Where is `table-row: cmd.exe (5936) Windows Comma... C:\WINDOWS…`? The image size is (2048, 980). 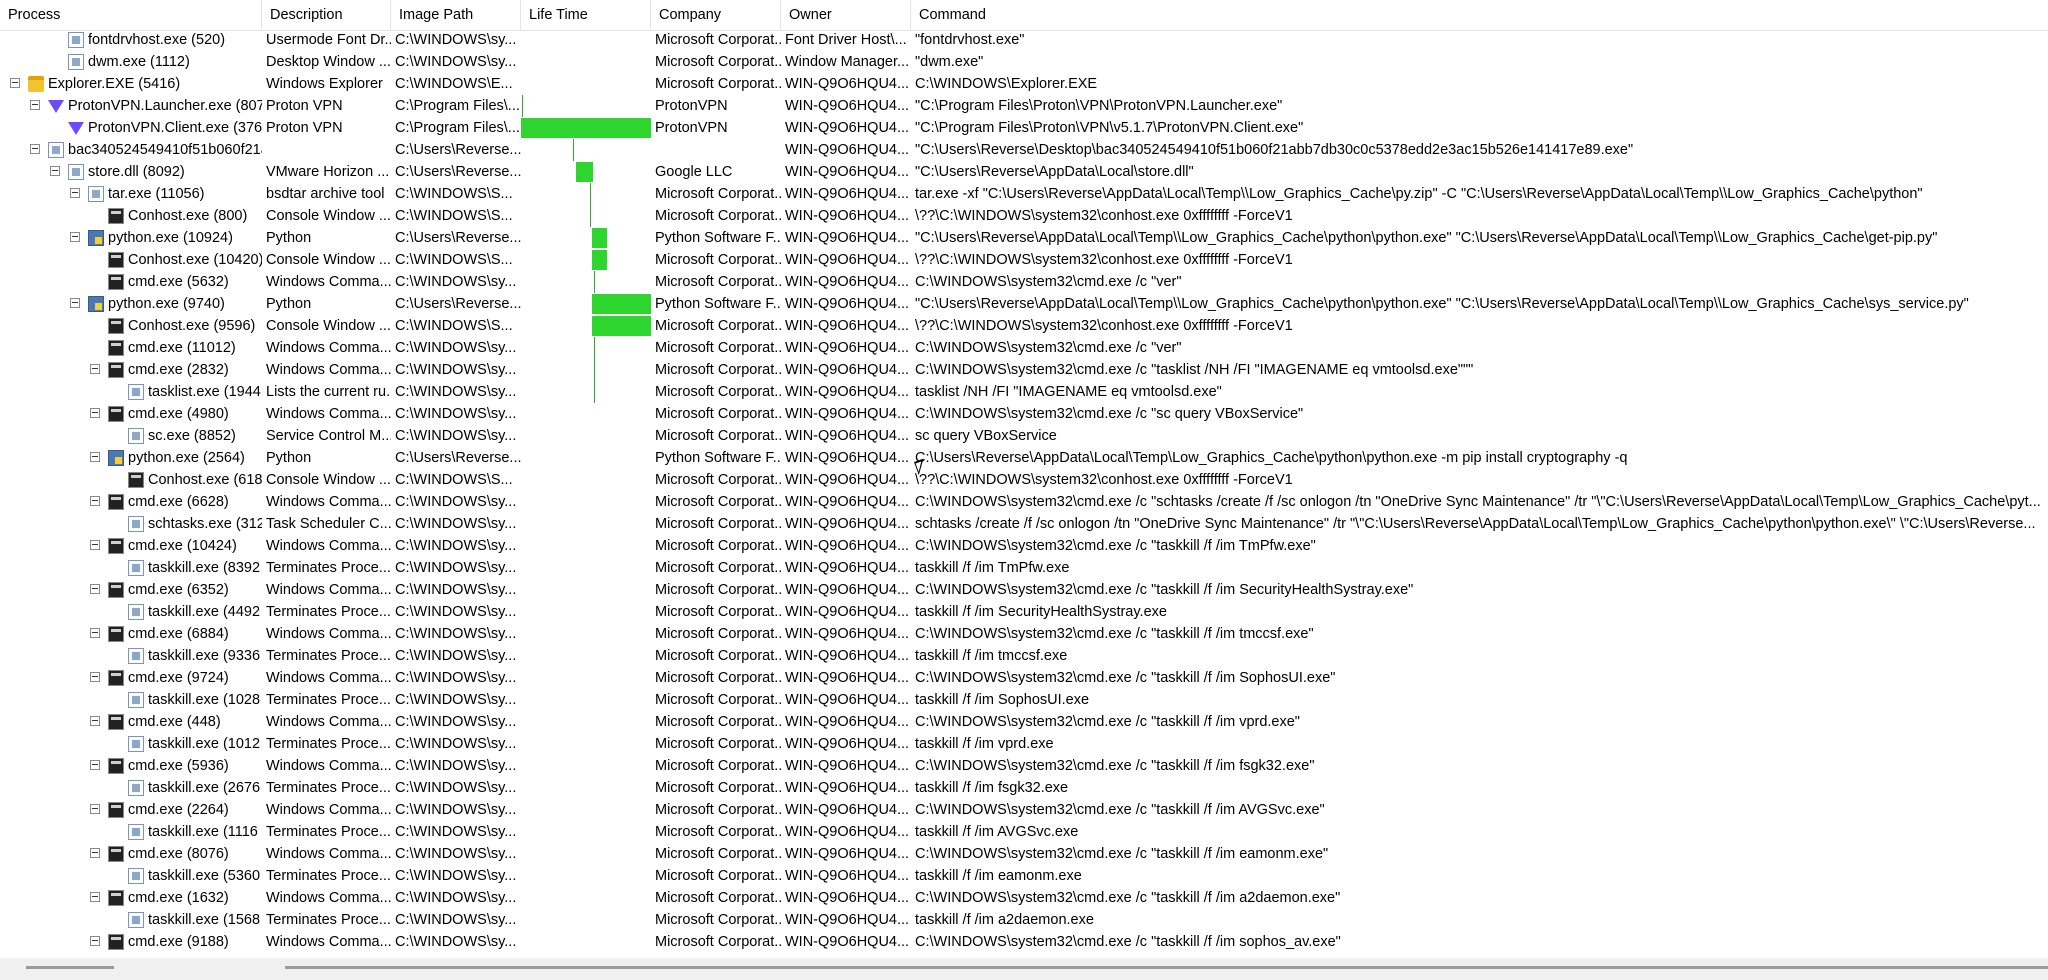
table-row: cmd.exe (5936) Windows Comma... C:\WINDOWS… is located at coordinates (1024, 766).